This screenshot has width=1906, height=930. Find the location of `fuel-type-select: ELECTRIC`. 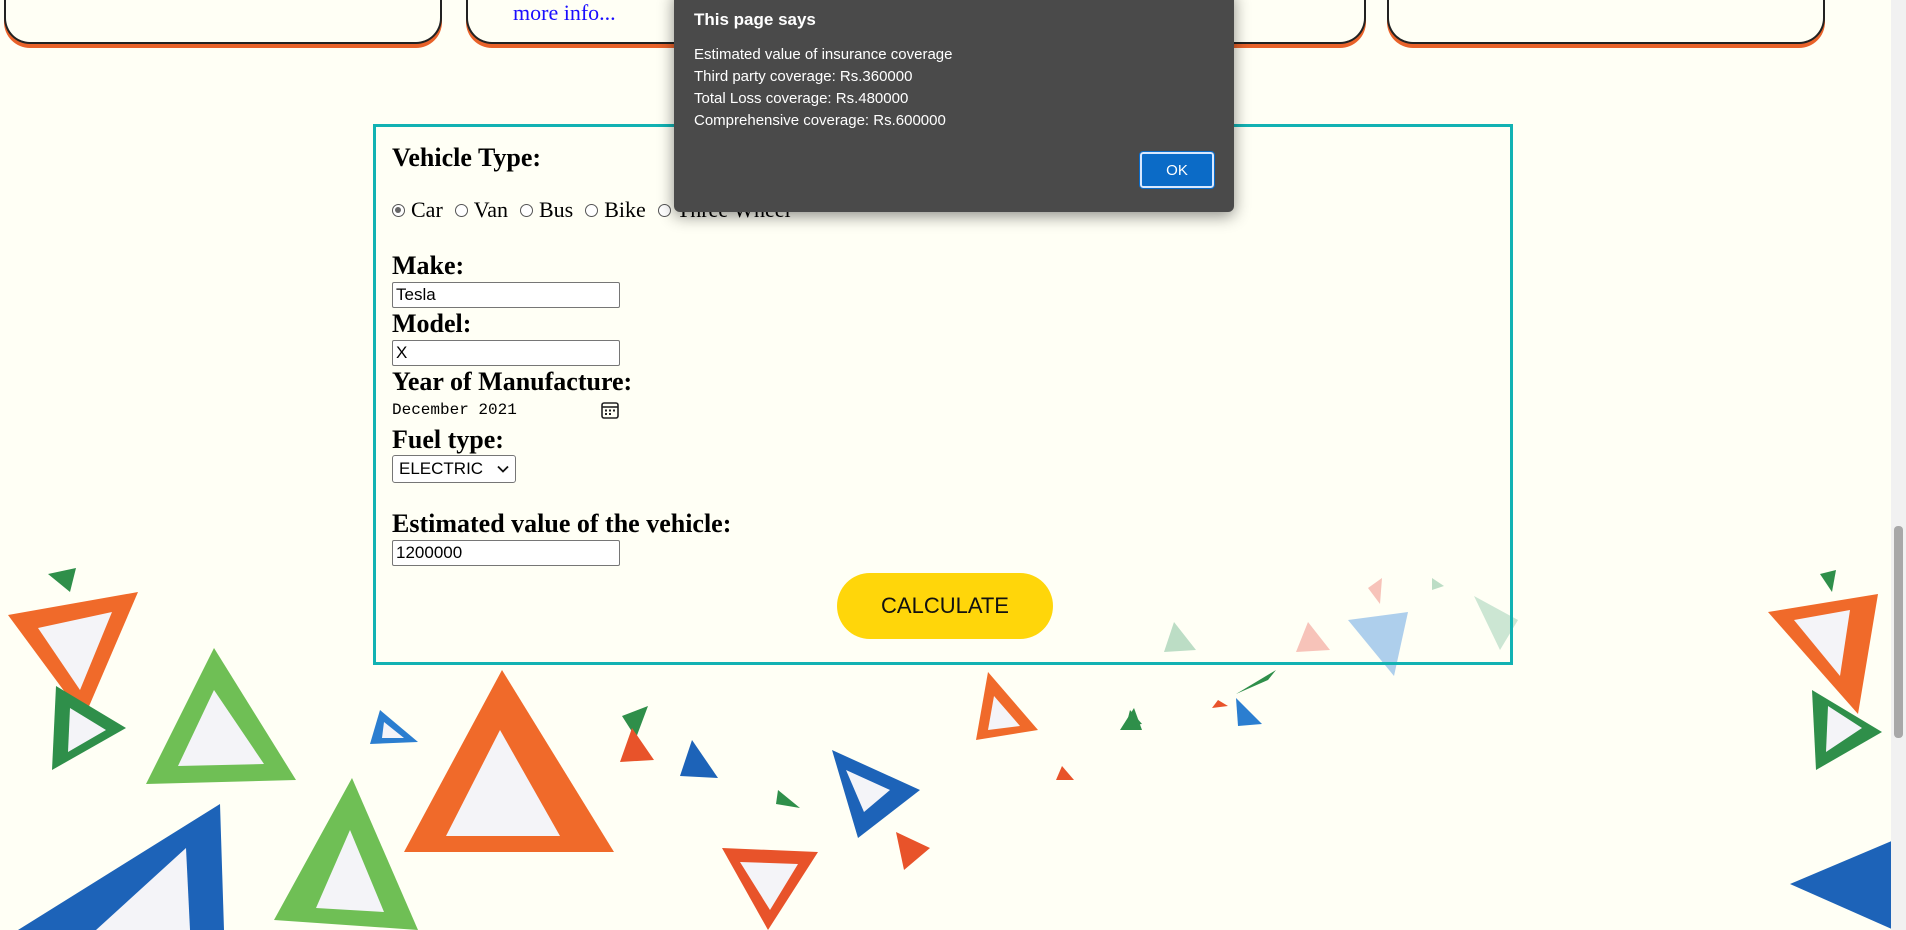

fuel-type-select: ELECTRIC is located at coordinates (454, 469).